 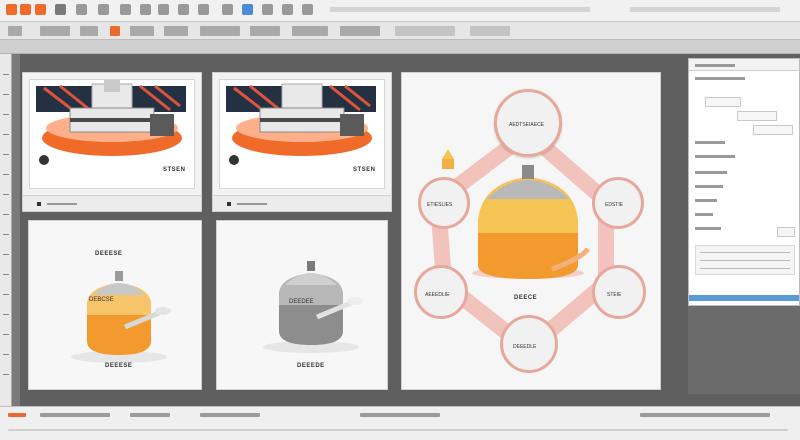 I want to click on diagram-node-bottom-right: STEIE, so click(x=619, y=292).